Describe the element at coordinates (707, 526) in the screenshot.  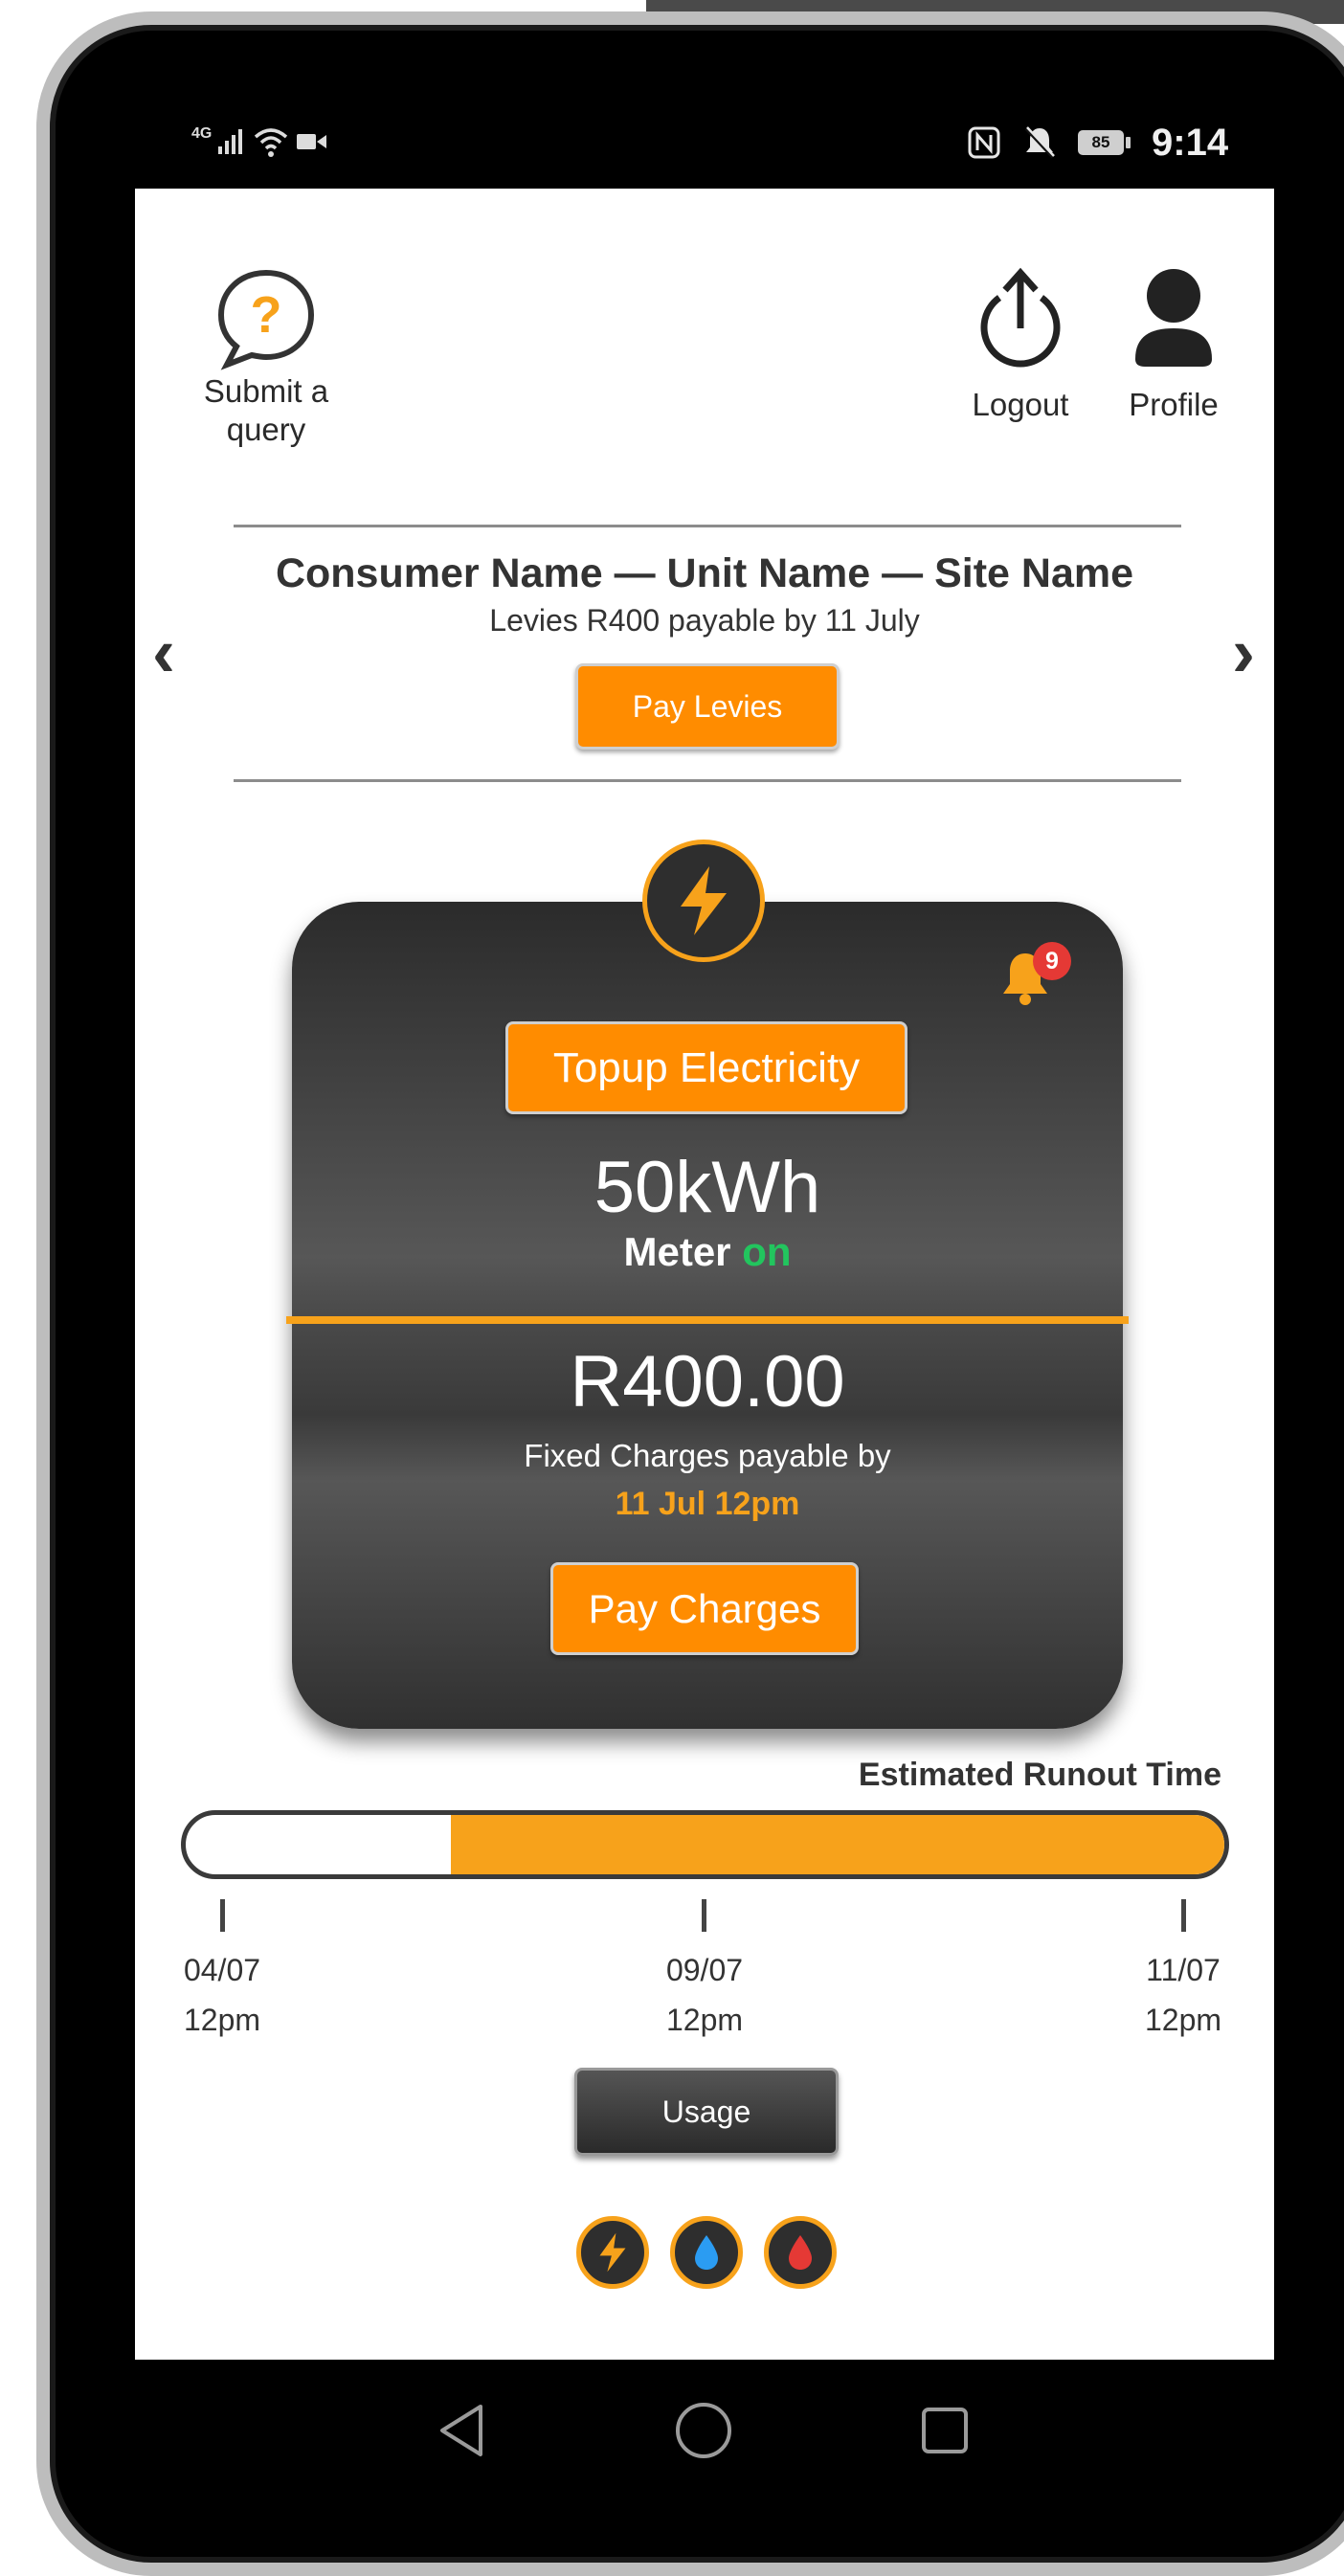
I see `divider-top` at that location.